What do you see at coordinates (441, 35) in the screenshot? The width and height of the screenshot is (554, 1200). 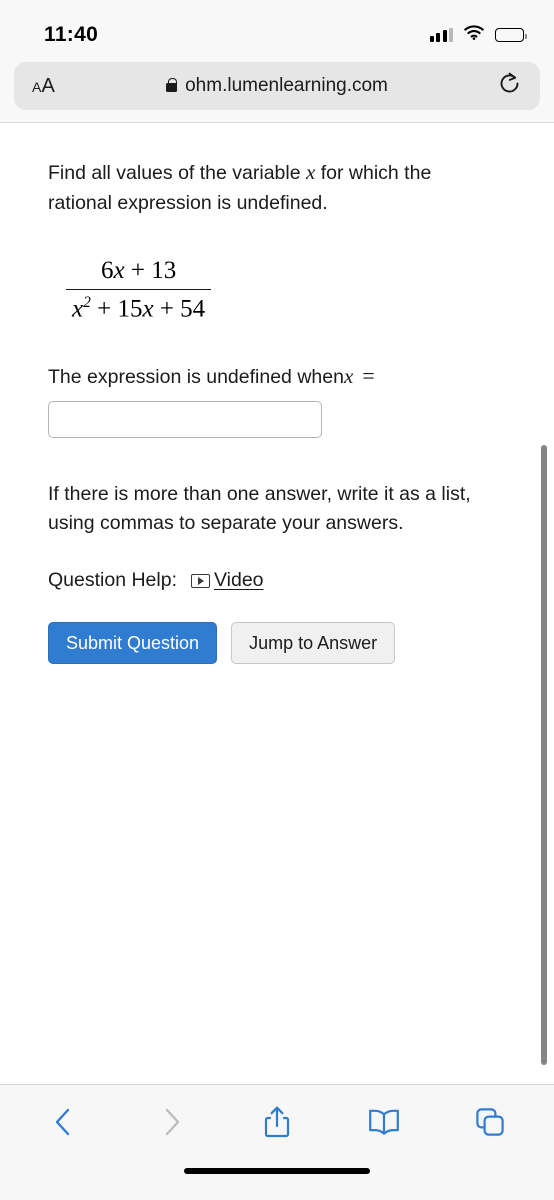 I see `cellular-signal-icon` at bounding box center [441, 35].